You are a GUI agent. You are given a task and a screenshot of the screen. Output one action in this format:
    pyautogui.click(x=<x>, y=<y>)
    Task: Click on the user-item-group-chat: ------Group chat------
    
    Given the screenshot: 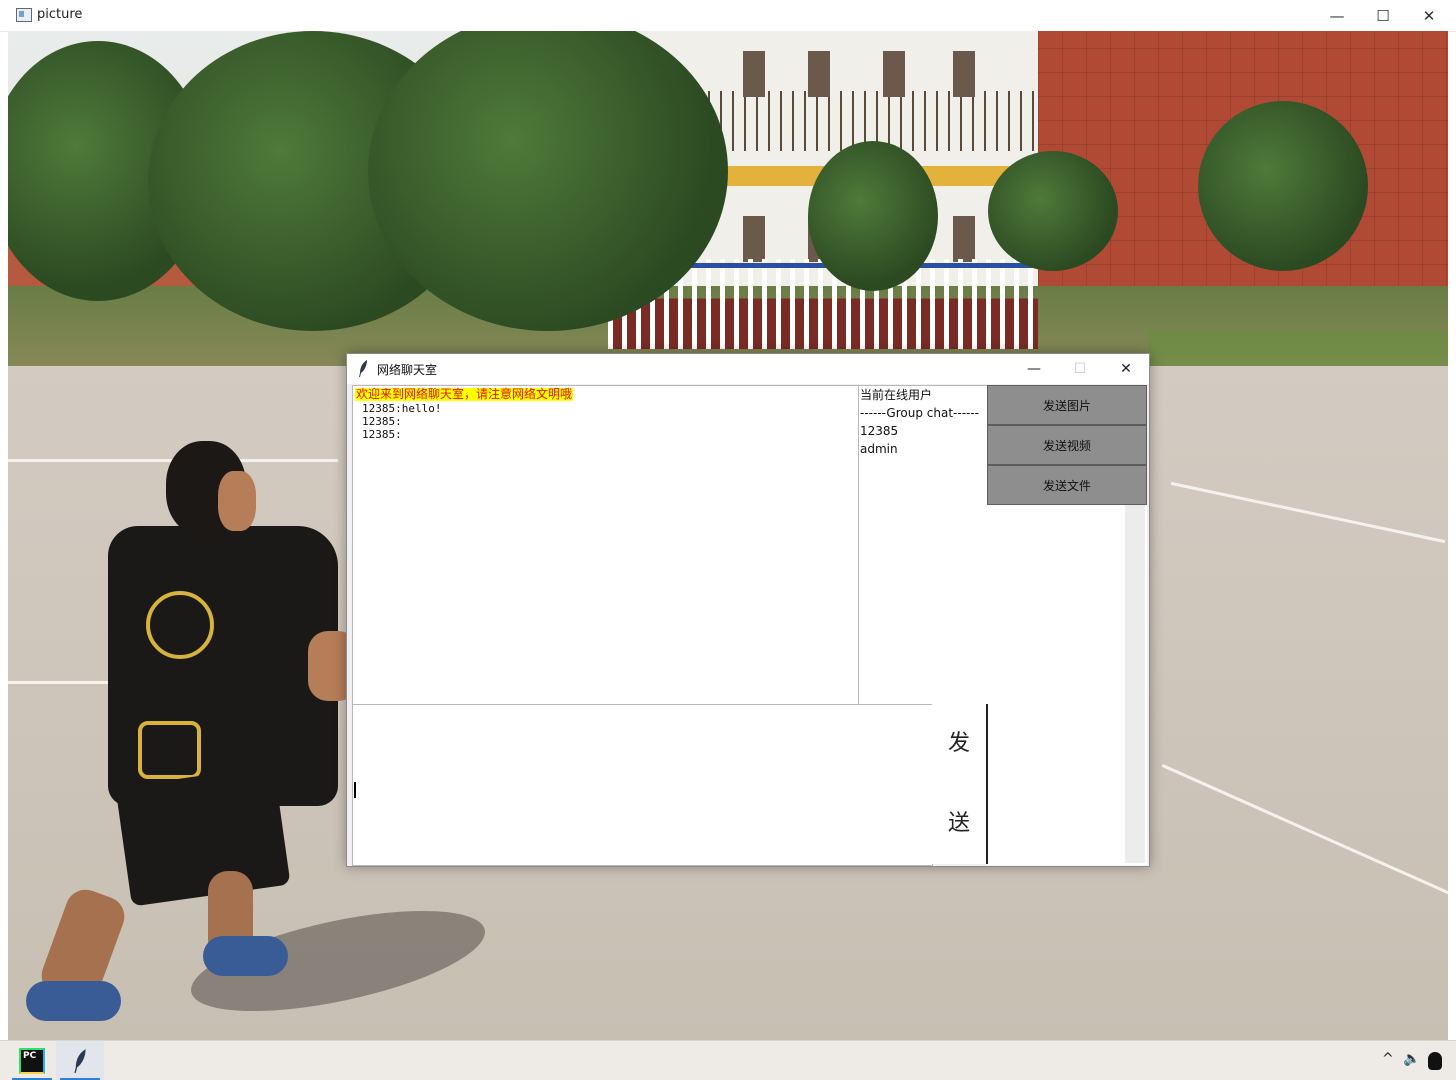 What is the action you would take?
    pyautogui.click(x=923, y=413)
    